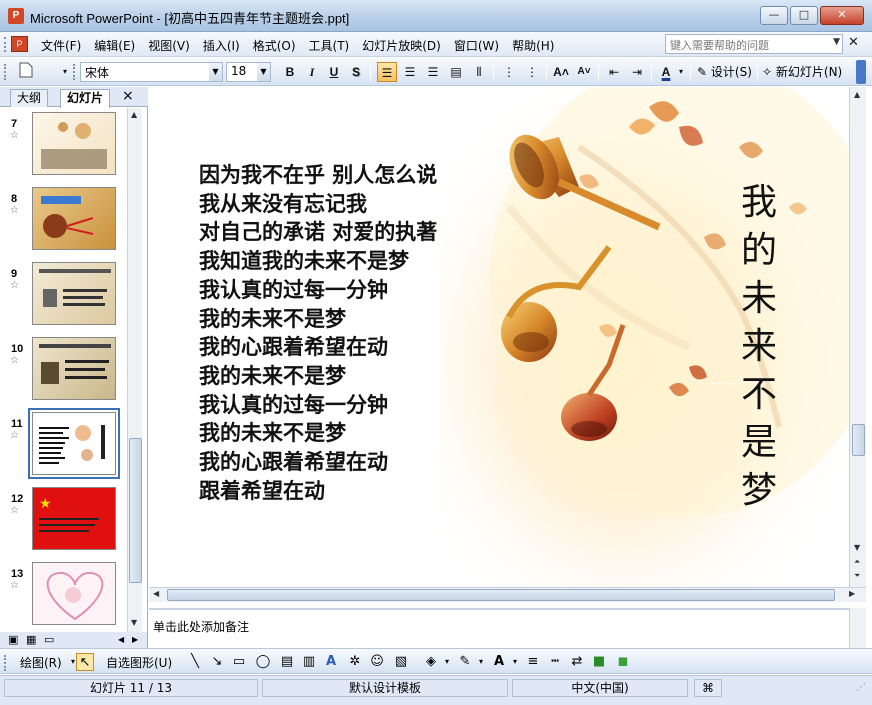 This screenshot has height=705, width=872. I want to click on minimize-button: —, so click(774, 15).